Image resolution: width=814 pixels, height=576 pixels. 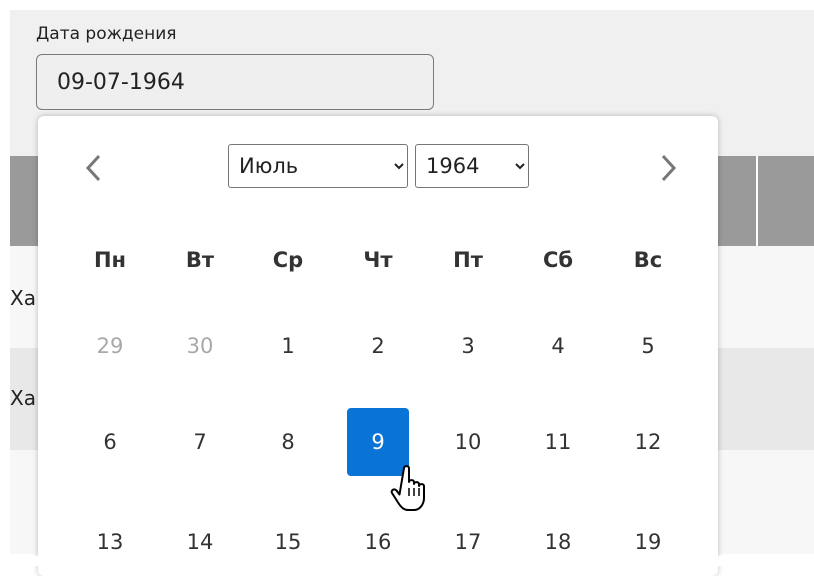 What do you see at coordinates (378, 260) in the screenshot?
I see `weekday-header: Чт` at bounding box center [378, 260].